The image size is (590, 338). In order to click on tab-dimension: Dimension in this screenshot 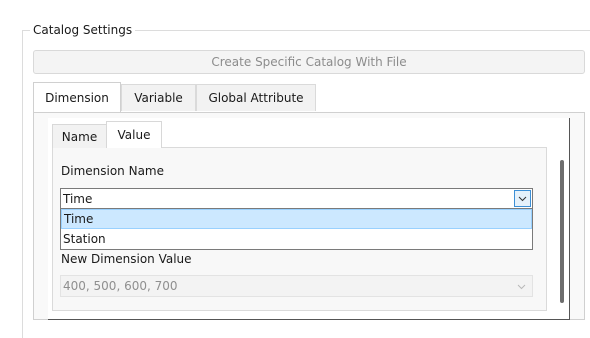, I will do `click(77, 97)`.